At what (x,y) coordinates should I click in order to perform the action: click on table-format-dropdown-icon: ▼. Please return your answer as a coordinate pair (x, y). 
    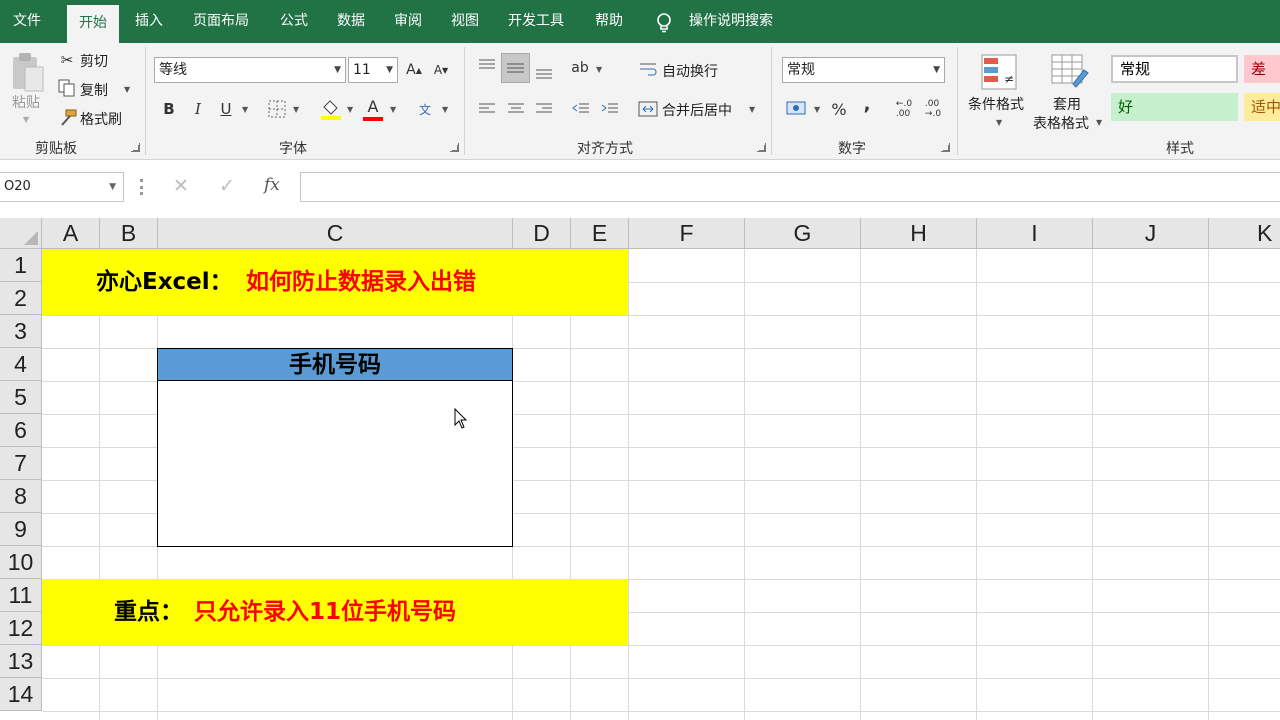
    Looking at the image, I should click on (1099, 122).